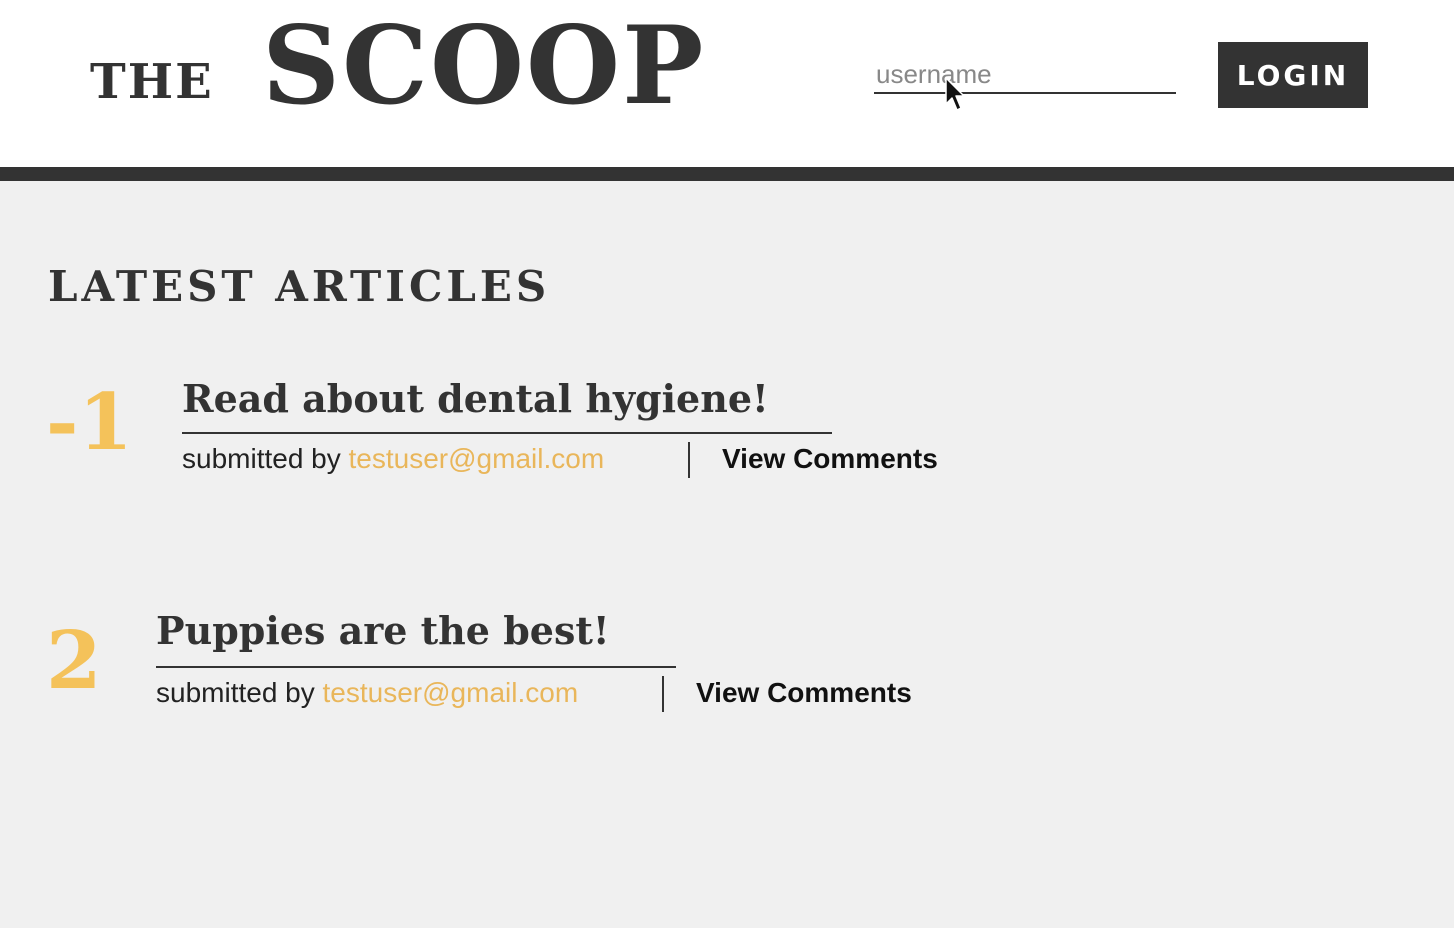 This screenshot has width=1454, height=928. What do you see at coordinates (152, 82) in the screenshot?
I see `logo-the-text: THE` at bounding box center [152, 82].